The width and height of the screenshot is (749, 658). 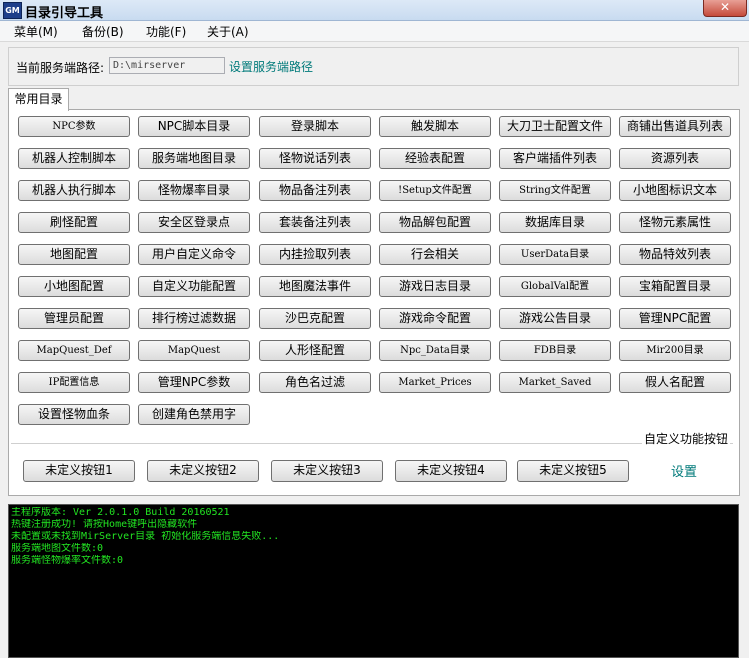 What do you see at coordinates (194, 222) in the screenshot?
I see `directory-button: 安全区登录点` at bounding box center [194, 222].